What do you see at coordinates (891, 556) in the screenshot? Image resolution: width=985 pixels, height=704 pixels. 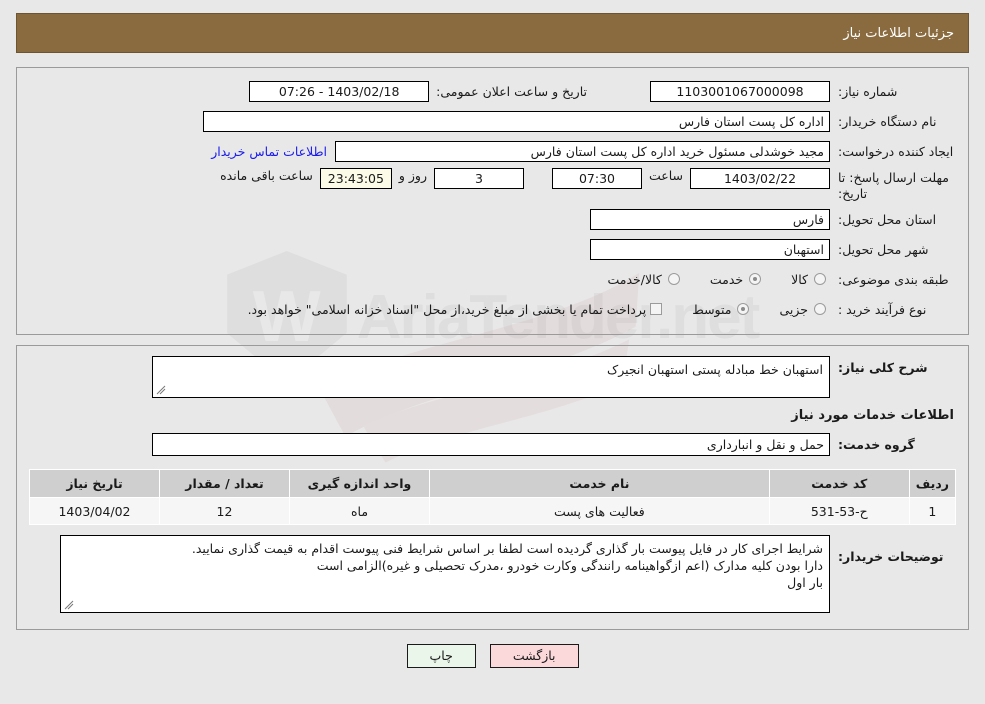 I see `buyer-notes-label: توضیحات خریدار:` at bounding box center [891, 556].